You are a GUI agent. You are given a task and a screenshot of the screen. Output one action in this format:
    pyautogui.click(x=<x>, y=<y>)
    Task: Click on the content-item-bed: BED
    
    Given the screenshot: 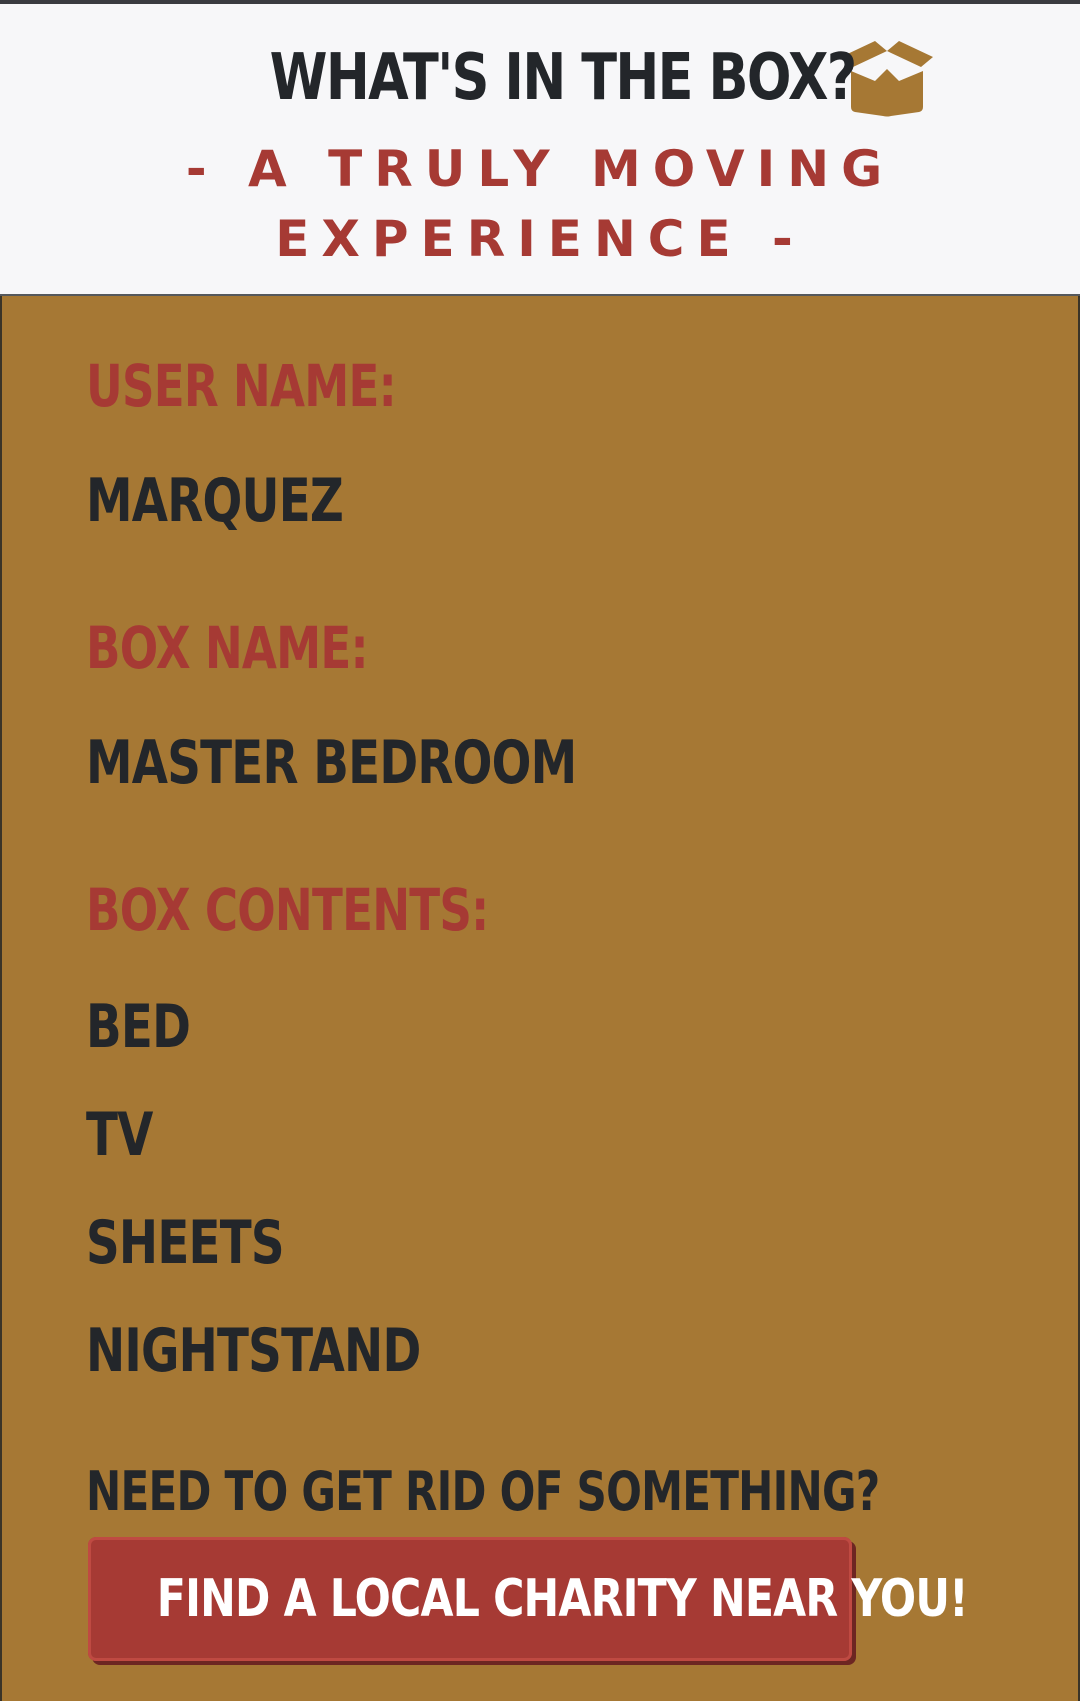 What is the action you would take?
    pyautogui.click(x=138, y=1027)
    